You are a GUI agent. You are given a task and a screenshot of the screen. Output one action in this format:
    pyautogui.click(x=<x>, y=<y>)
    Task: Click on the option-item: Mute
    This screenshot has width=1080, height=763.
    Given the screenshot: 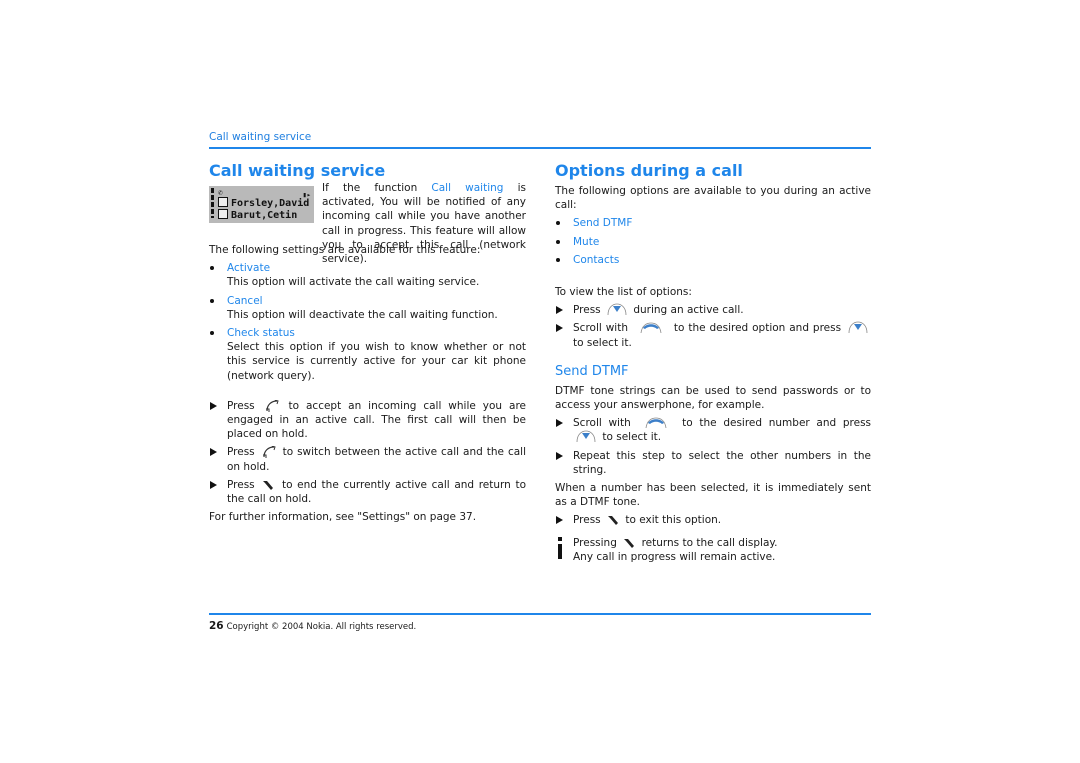 What is the action you would take?
    pyautogui.click(x=713, y=242)
    